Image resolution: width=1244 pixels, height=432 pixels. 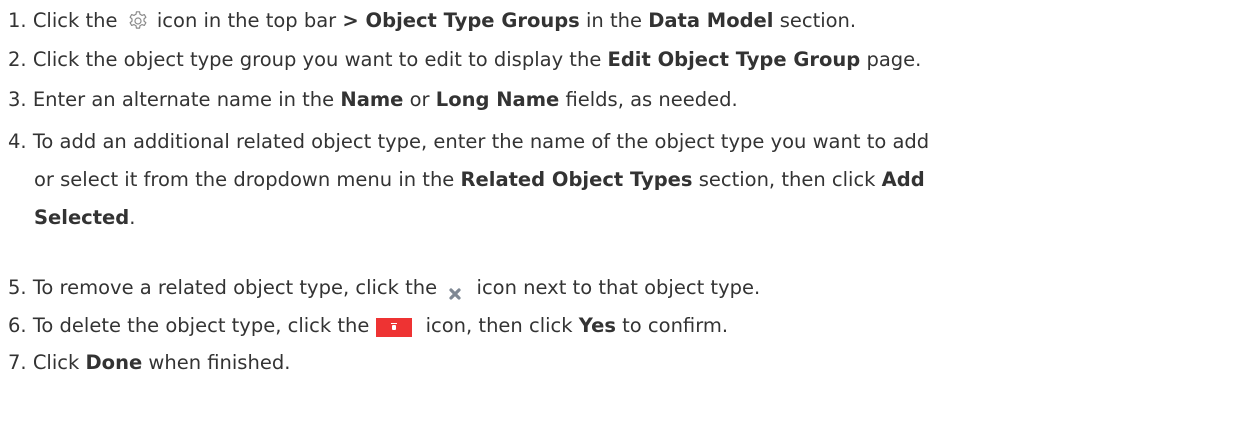 I want to click on step-text: Click the, so click(x=75, y=20).